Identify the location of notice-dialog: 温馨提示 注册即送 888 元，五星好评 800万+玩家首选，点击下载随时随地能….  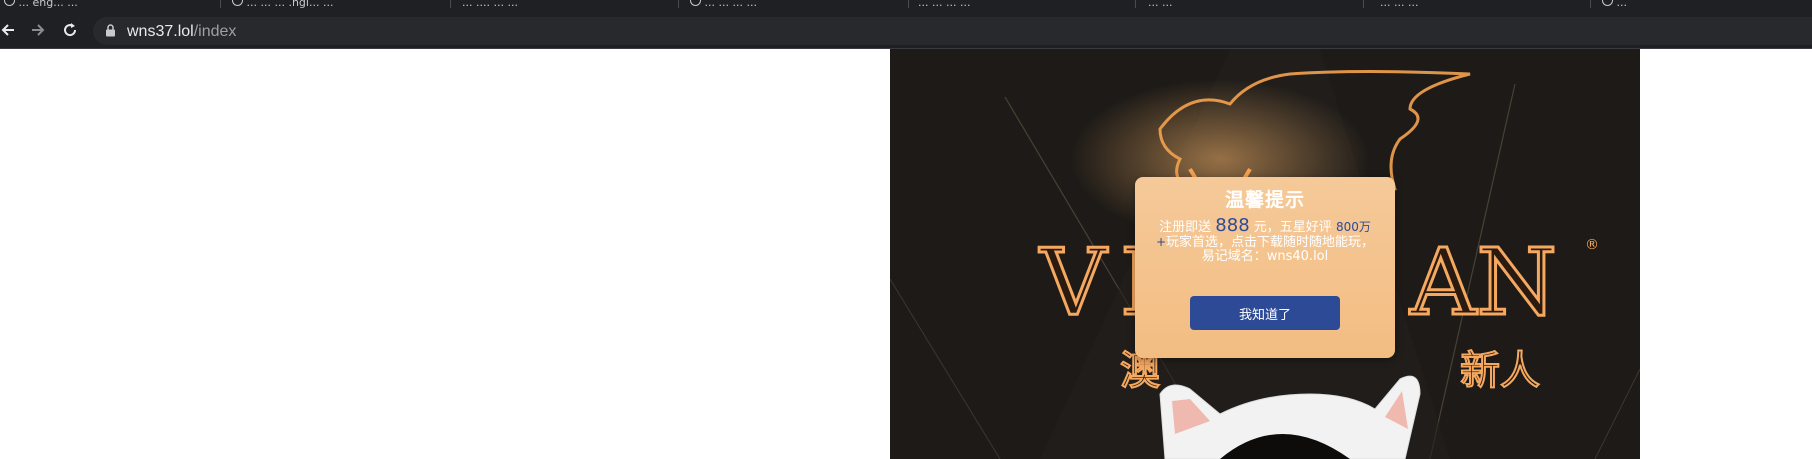
(1265, 267).